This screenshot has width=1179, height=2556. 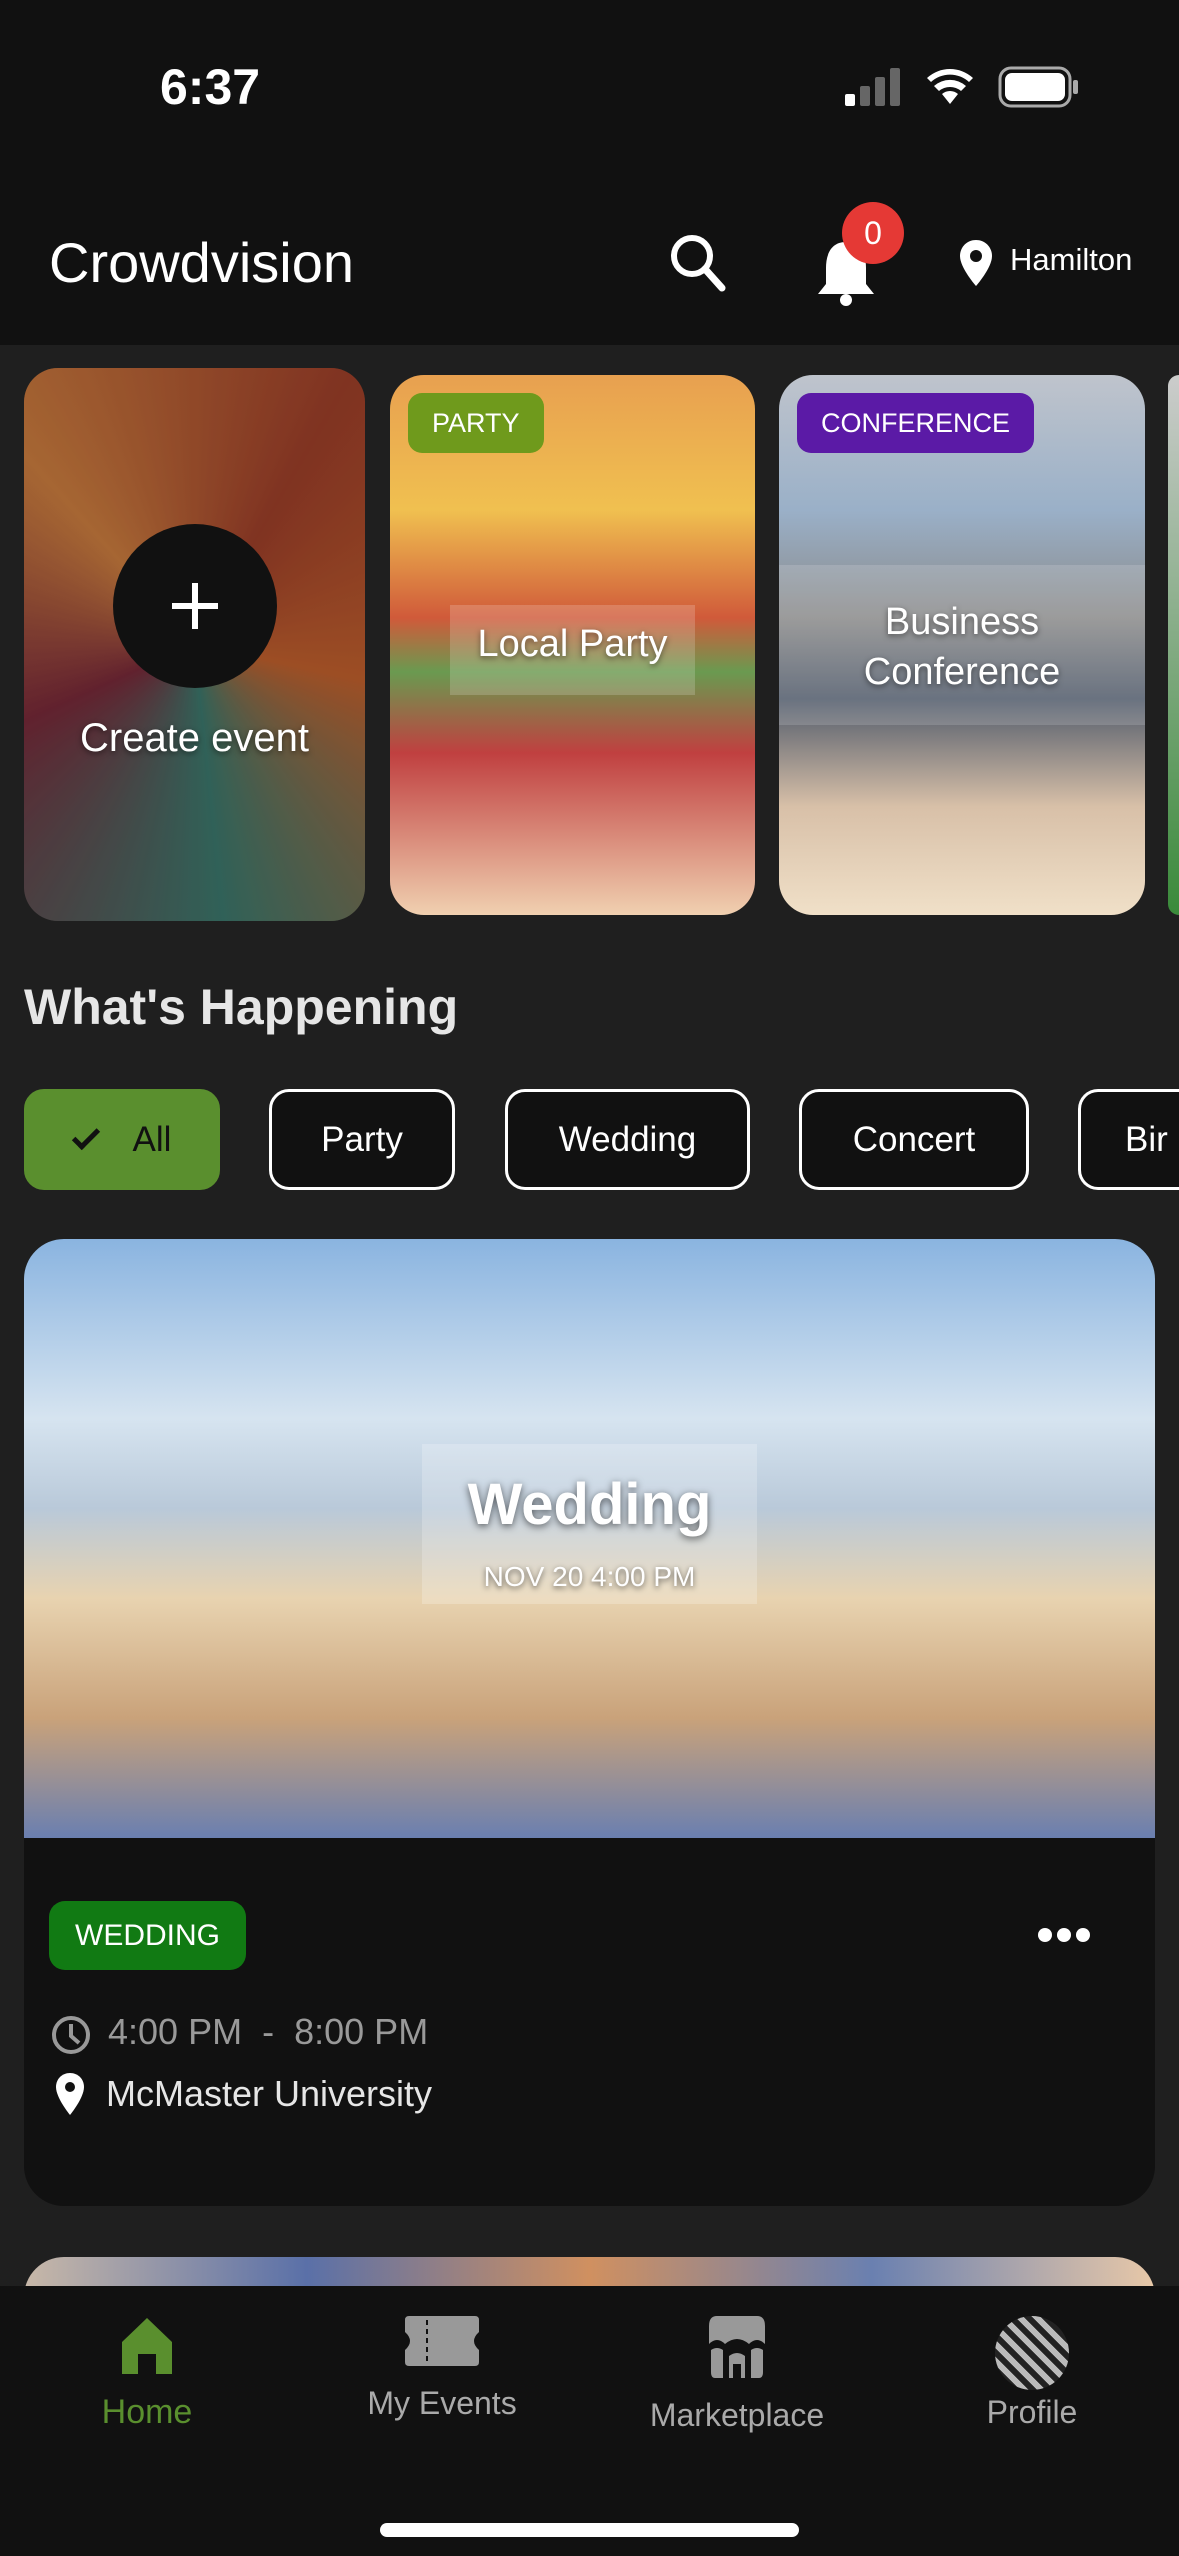 What do you see at coordinates (85, 1136) in the screenshot?
I see `check-icon` at bounding box center [85, 1136].